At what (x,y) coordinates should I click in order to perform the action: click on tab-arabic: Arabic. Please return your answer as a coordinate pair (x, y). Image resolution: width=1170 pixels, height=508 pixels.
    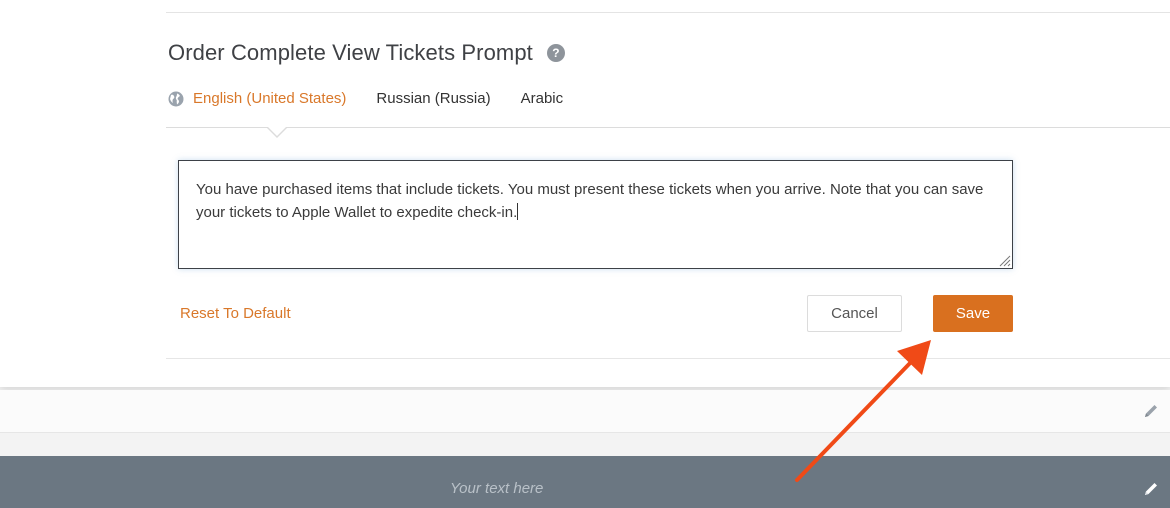
    Looking at the image, I should click on (542, 98).